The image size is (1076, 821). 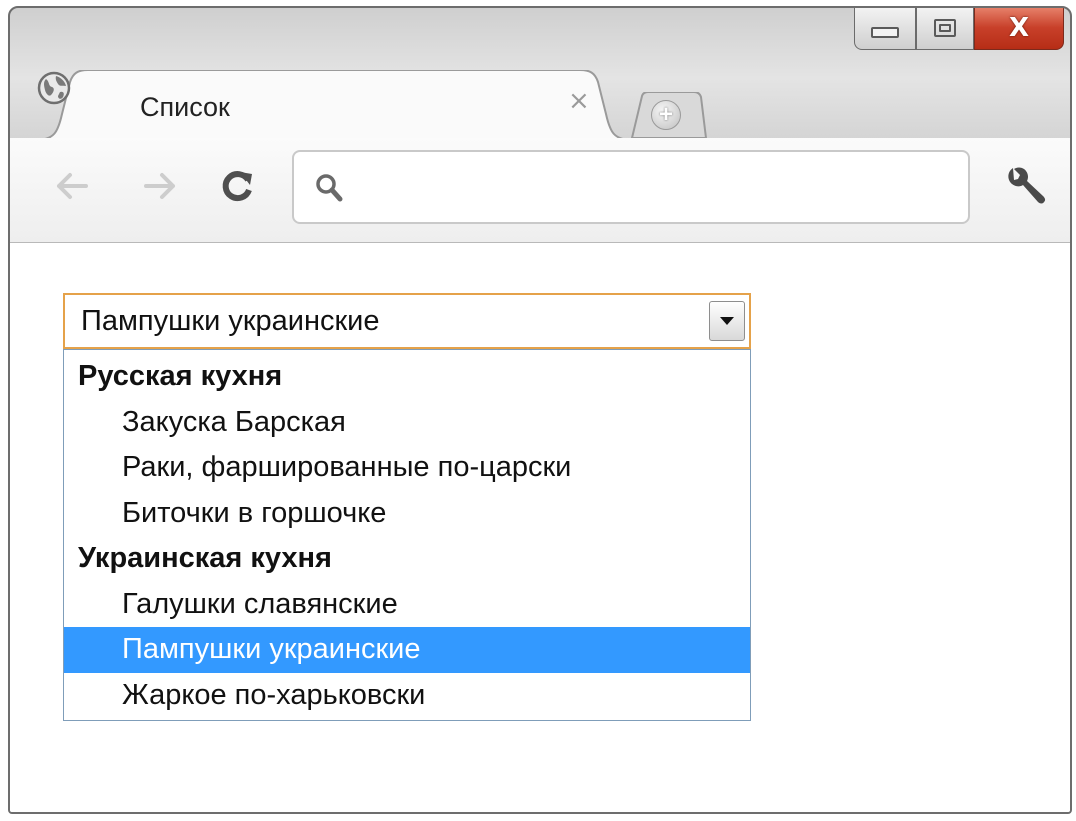 I want to click on tab-title: Список, so click(x=185, y=107).